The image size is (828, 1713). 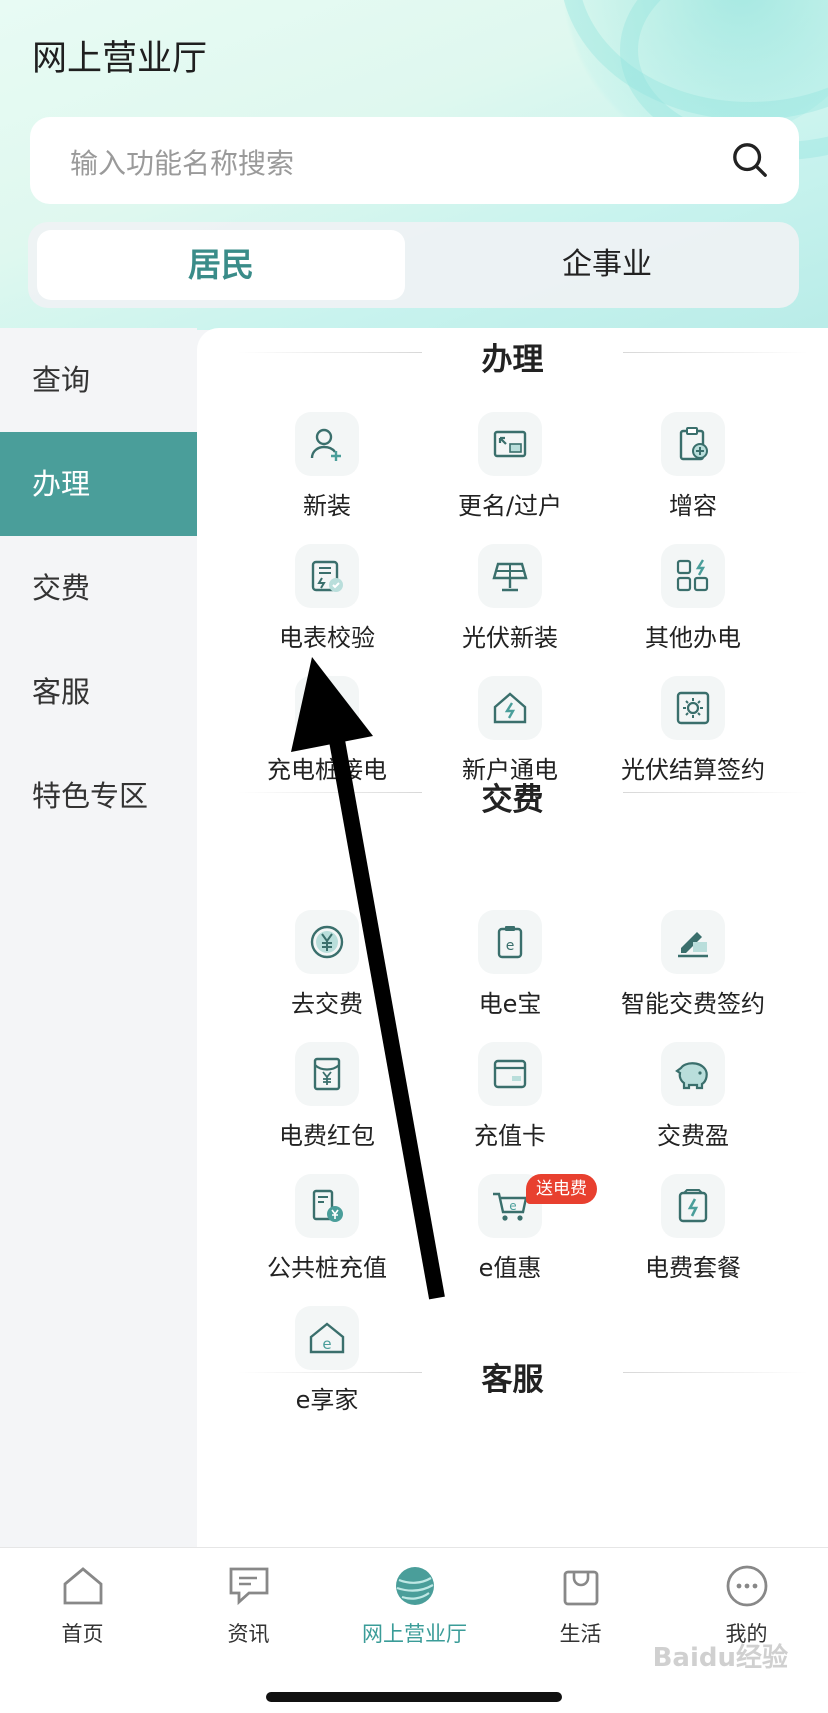 What do you see at coordinates (82, 1608) in the screenshot?
I see `tab-home: 首页` at bounding box center [82, 1608].